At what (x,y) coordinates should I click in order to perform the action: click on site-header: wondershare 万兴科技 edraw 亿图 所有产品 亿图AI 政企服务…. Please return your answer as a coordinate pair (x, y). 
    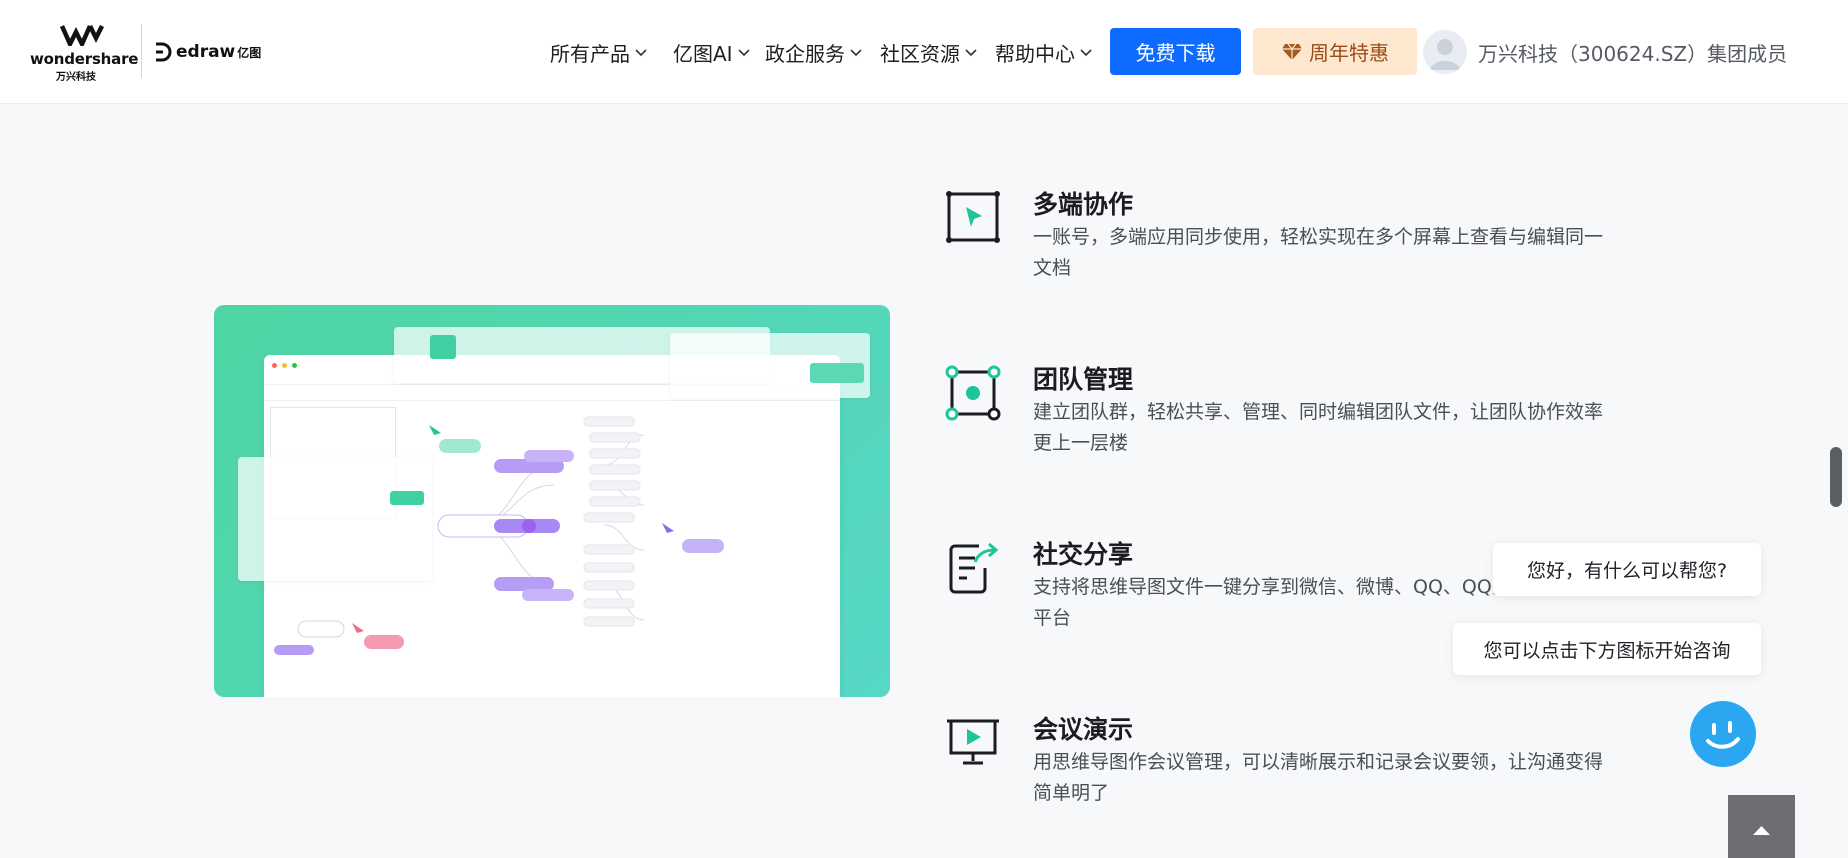
    Looking at the image, I should click on (924, 52).